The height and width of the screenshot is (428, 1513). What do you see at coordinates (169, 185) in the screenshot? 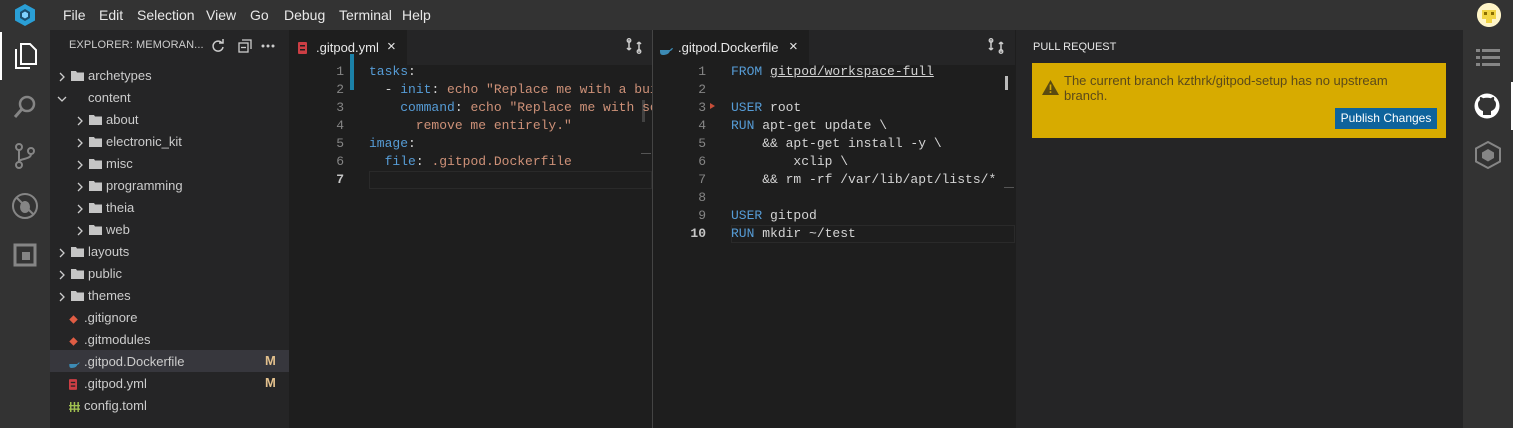
I see `folder-item: programming` at bounding box center [169, 185].